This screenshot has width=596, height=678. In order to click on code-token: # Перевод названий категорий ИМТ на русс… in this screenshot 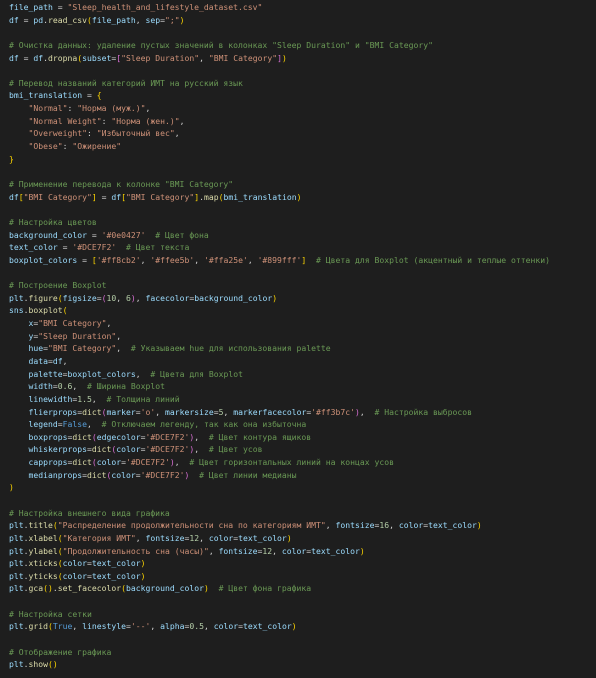, I will do `click(126, 82)`.